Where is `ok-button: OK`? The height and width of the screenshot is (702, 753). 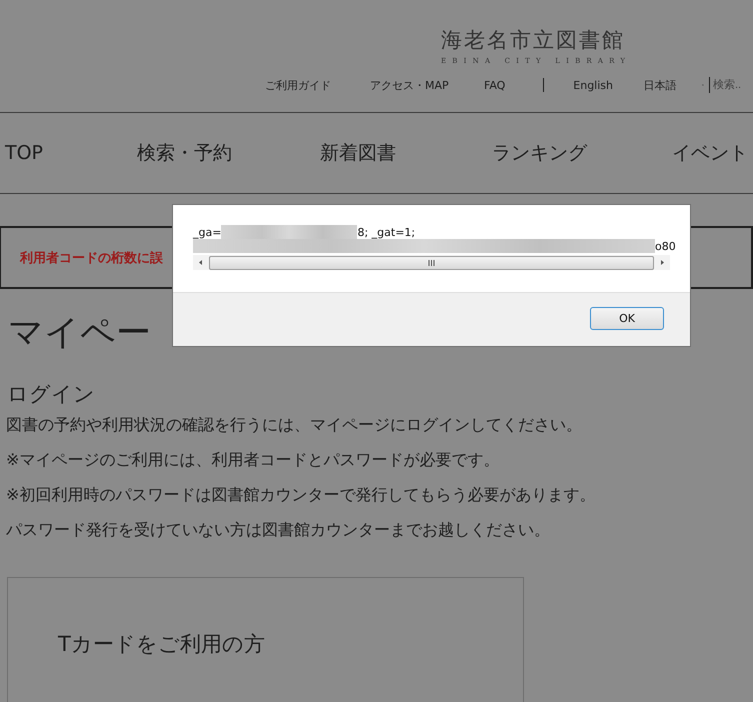 ok-button: OK is located at coordinates (627, 318).